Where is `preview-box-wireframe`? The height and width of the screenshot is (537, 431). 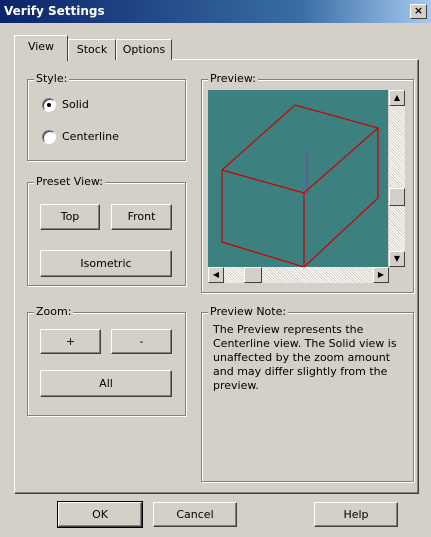
preview-box-wireframe is located at coordinates (300, 185).